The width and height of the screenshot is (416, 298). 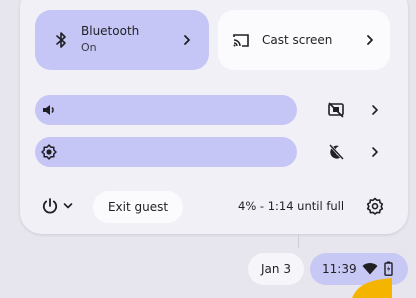 What do you see at coordinates (187, 40) in the screenshot?
I see `bluetooth-chevron-right-icon` at bounding box center [187, 40].